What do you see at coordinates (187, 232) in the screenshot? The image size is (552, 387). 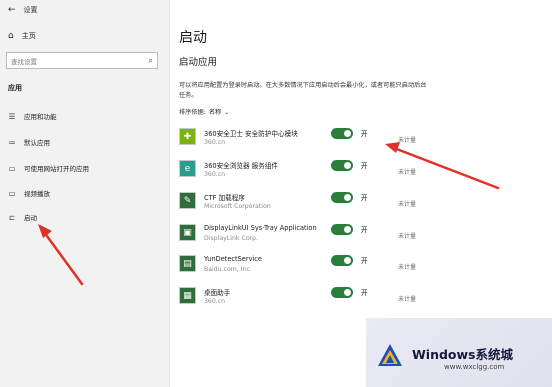 I see `app-icon: ▣` at bounding box center [187, 232].